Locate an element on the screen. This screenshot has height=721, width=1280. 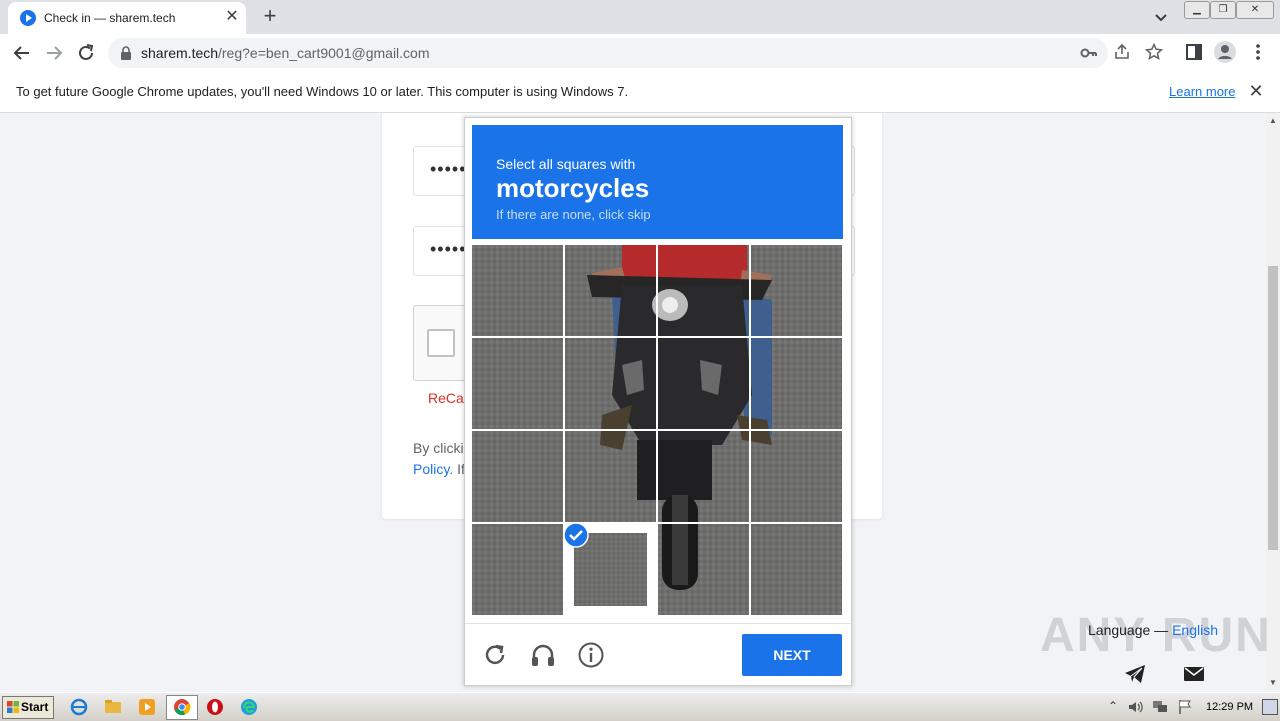
tab-title: Check in — sharem.tech is located at coordinates (110, 18).